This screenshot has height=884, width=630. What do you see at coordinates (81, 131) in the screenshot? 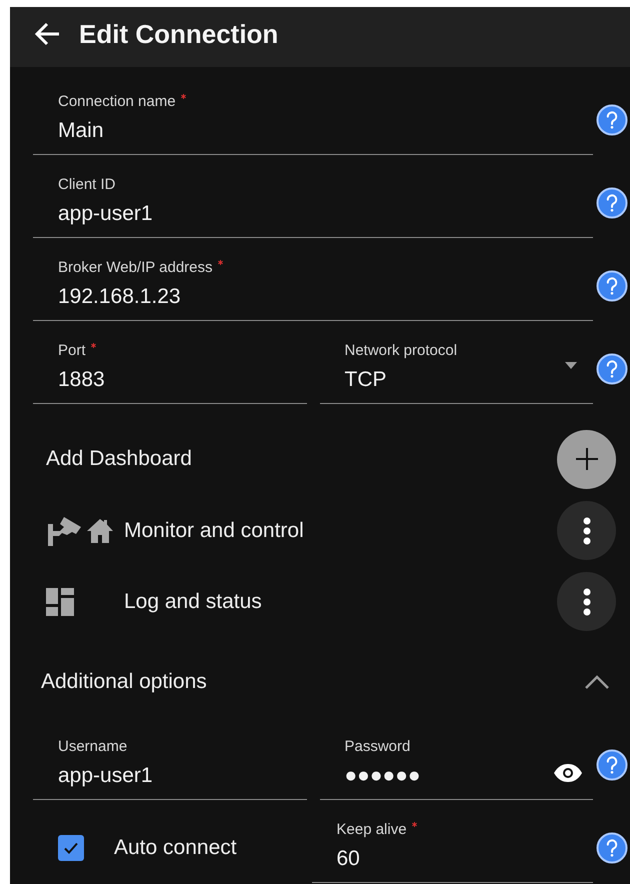
I see `field-value: Main` at bounding box center [81, 131].